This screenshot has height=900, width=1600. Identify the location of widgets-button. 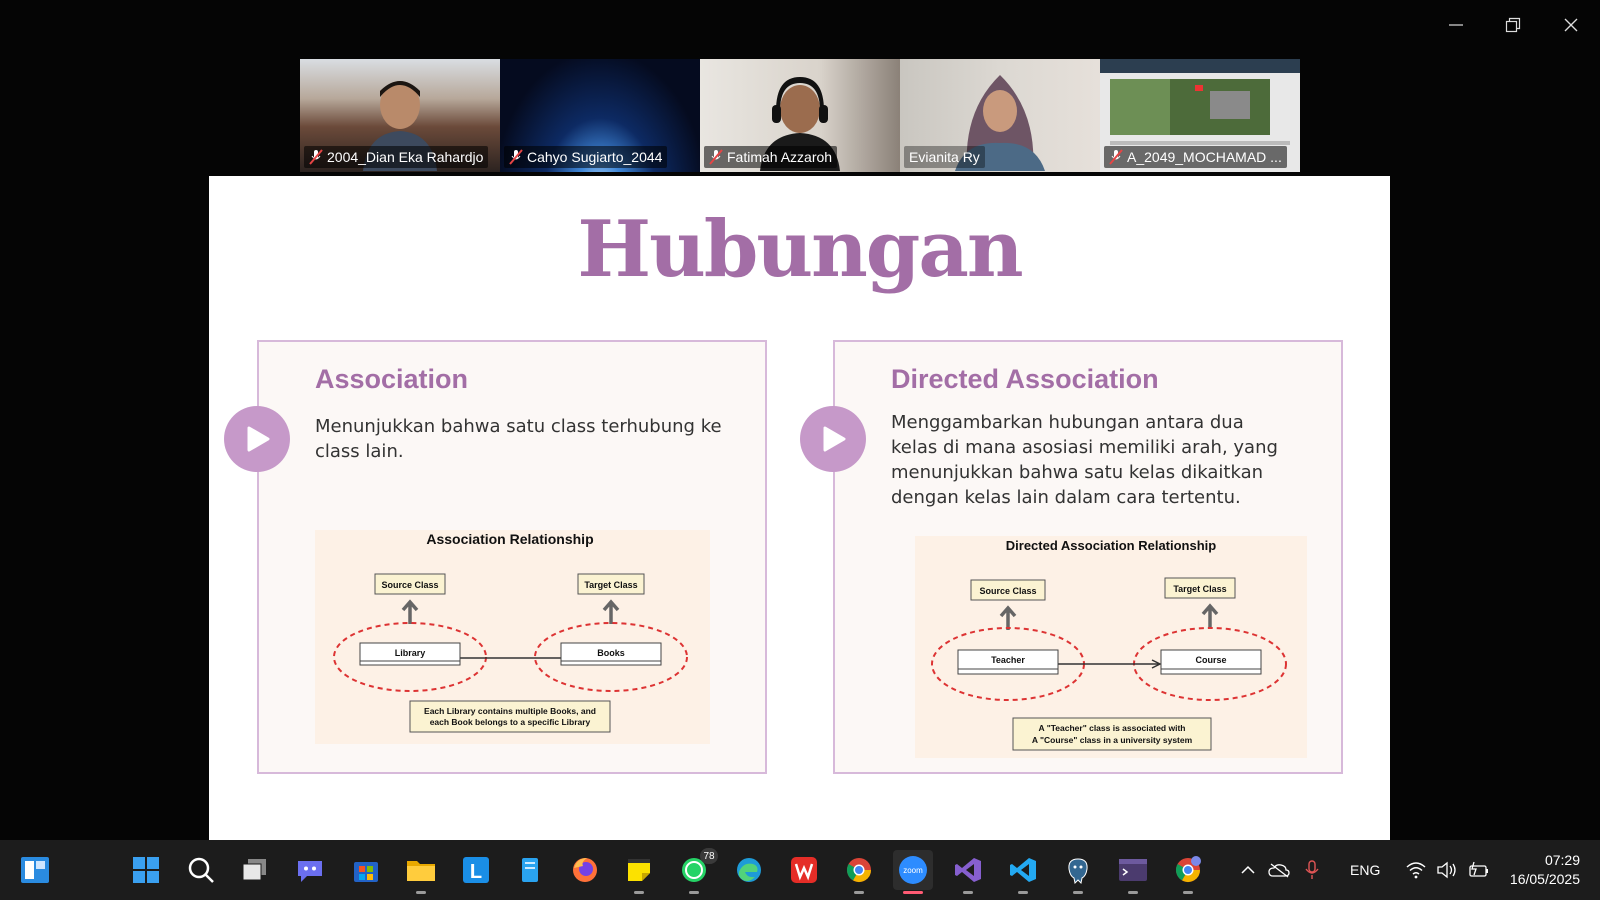
(35, 870).